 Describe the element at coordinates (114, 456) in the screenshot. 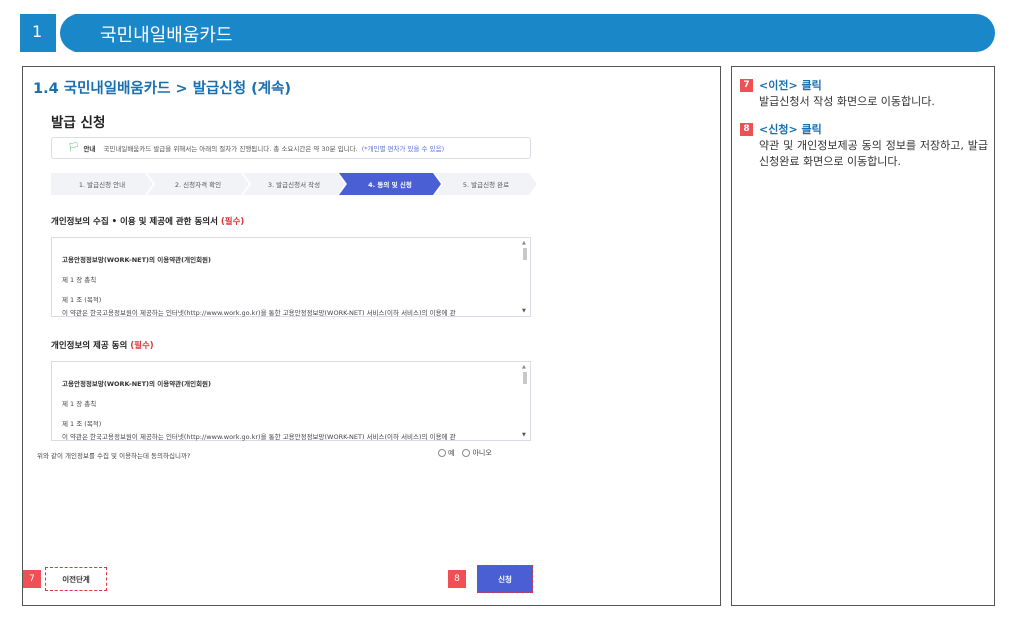

I see `agree-question: 위와 같이 개인정보를 수집 및 이용하는데 동의하십니까?` at that location.